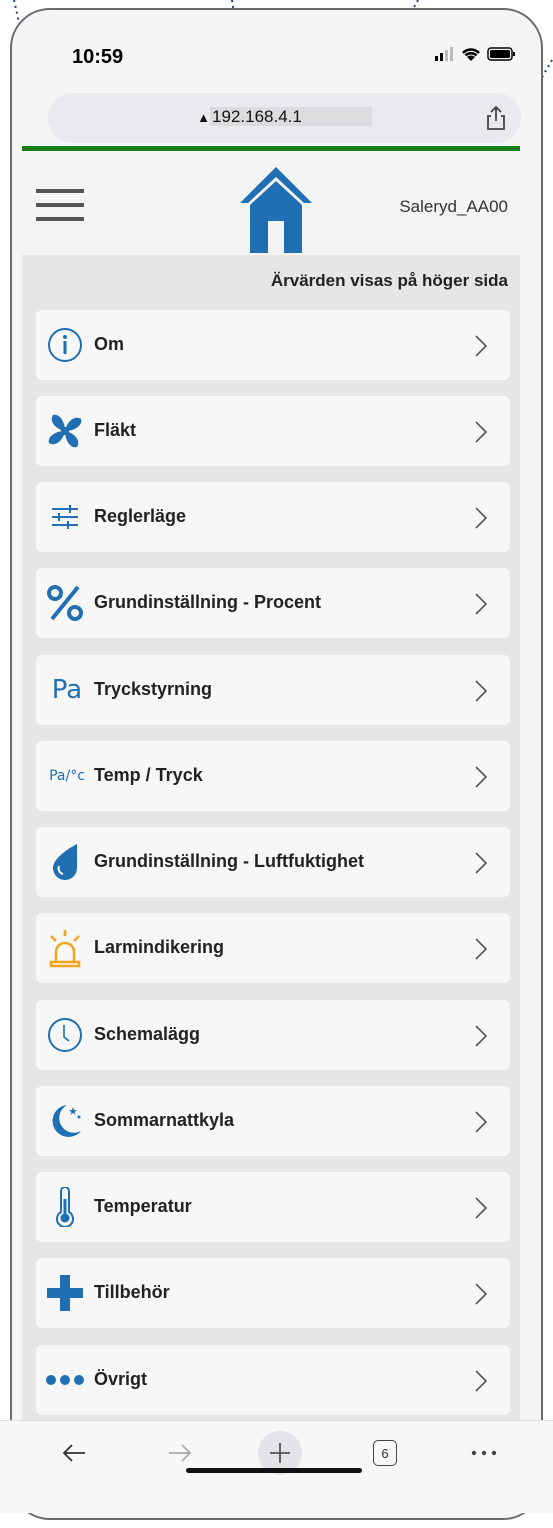 Image resolution: width=553 pixels, height=1528 pixels. What do you see at coordinates (291, 116) in the screenshot?
I see `url-text: 192.168.4.1` at bounding box center [291, 116].